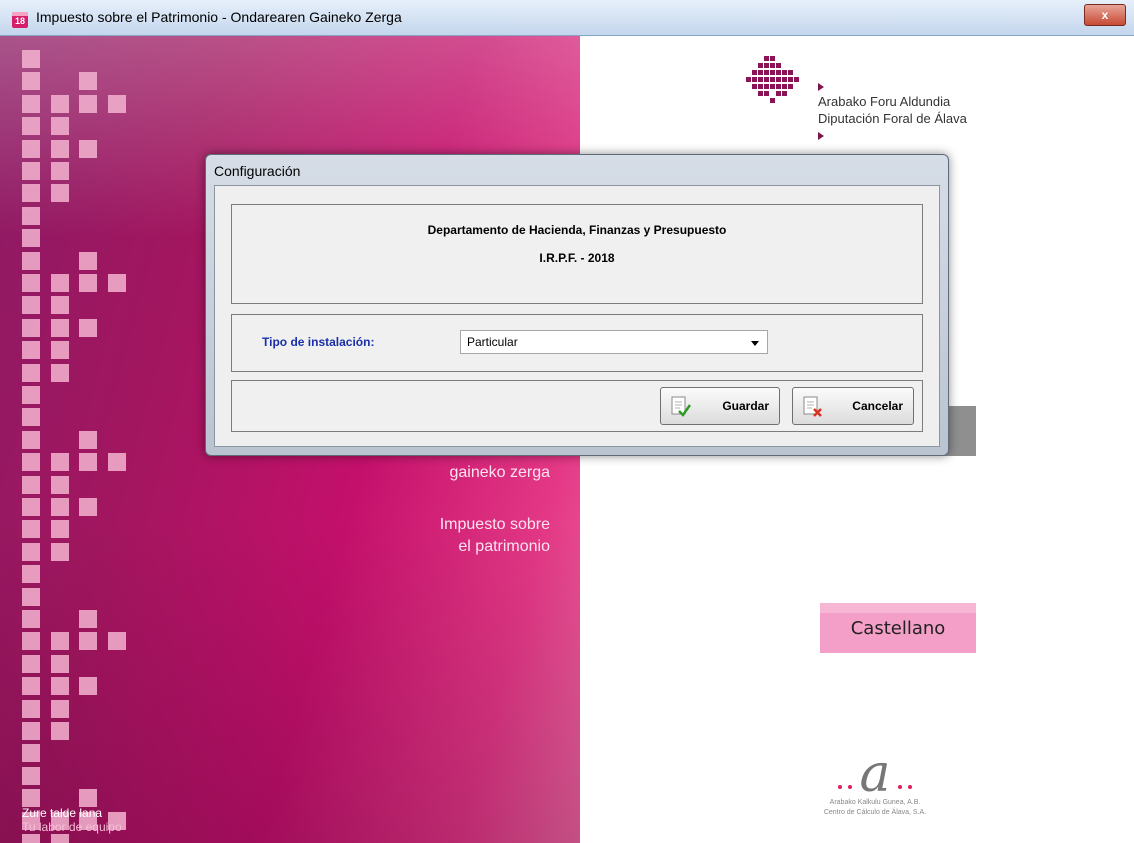 Image resolution: width=1134 pixels, height=843 pixels. What do you see at coordinates (257, 171) in the screenshot?
I see `dialog-title: Configuración` at bounding box center [257, 171].